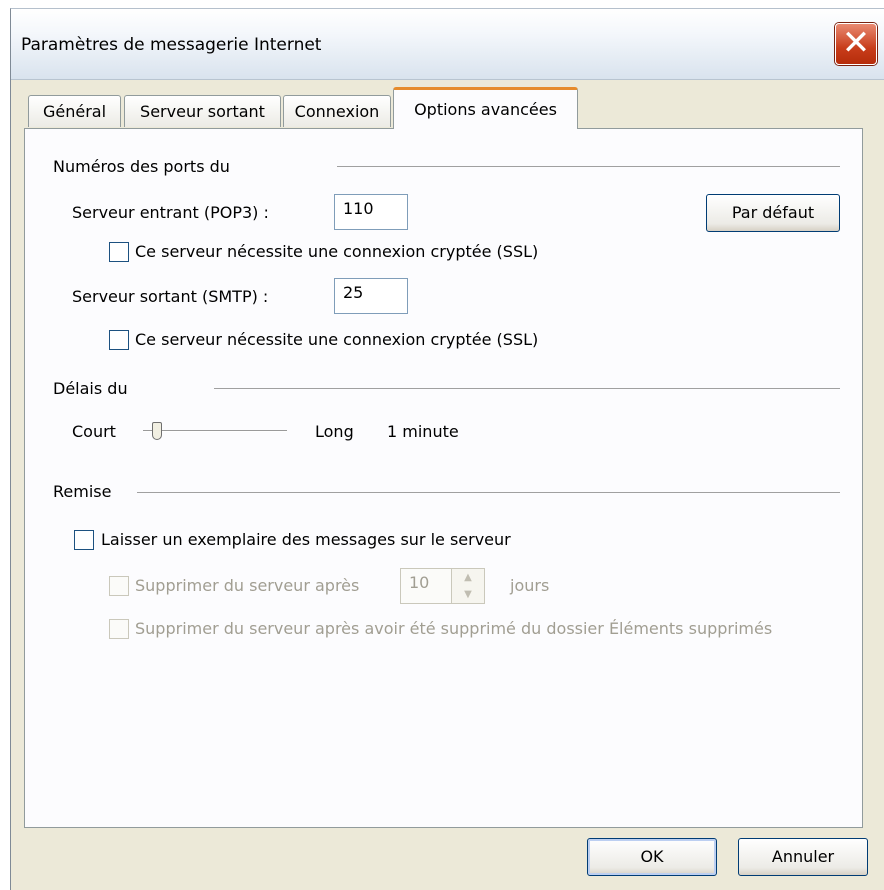  I want to click on days-spinner: ▲ ▼, so click(468, 586).